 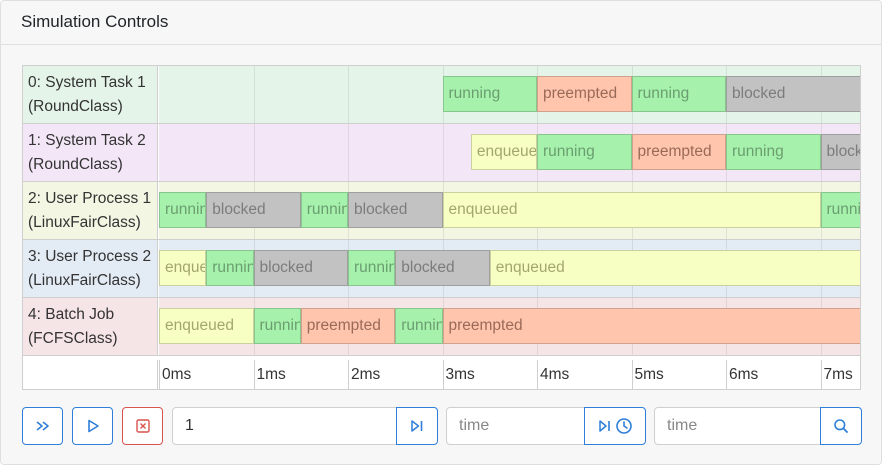 I want to click on axis-tick-label: 6ms, so click(x=744, y=374).